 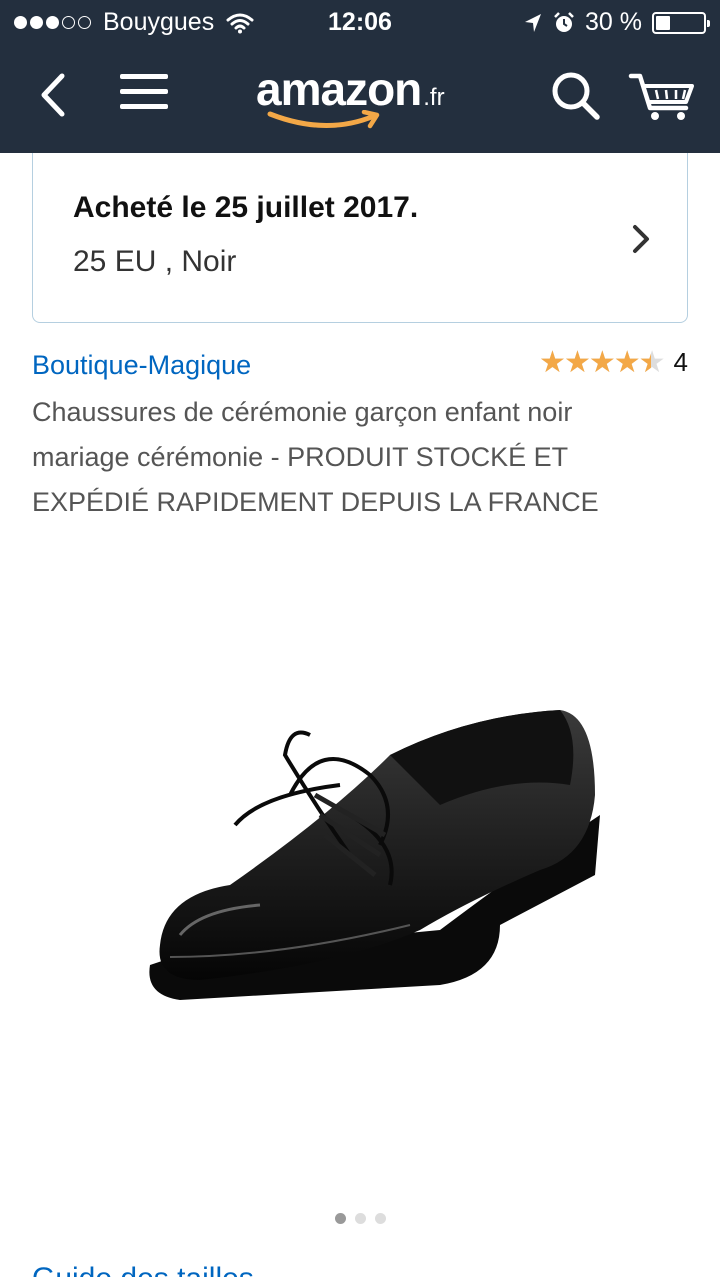 I want to click on cart-icon, so click(x=663, y=96).